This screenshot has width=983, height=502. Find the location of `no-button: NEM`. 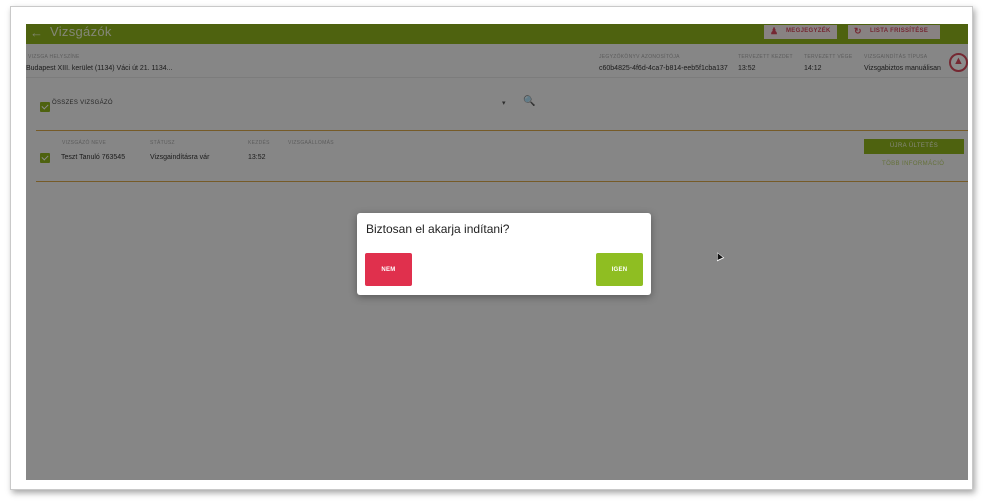

no-button: NEM is located at coordinates (388, 269).